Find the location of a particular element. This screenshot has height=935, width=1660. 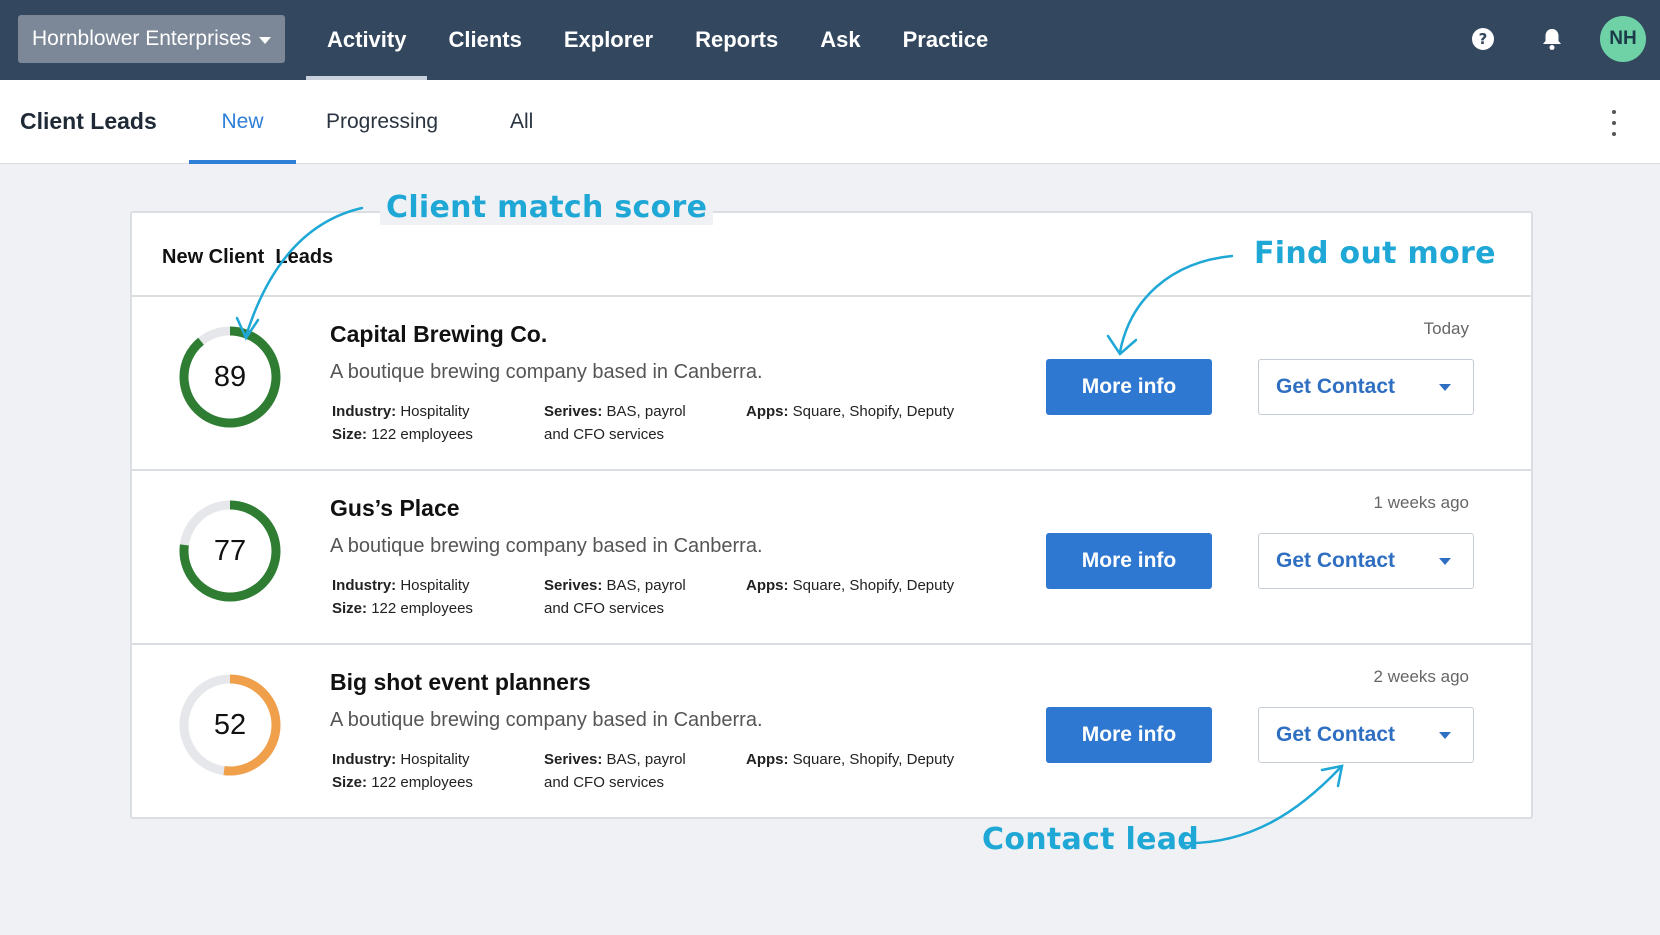

org-switcher: Hornblower Enterprises is located at coordinates (151, 39).